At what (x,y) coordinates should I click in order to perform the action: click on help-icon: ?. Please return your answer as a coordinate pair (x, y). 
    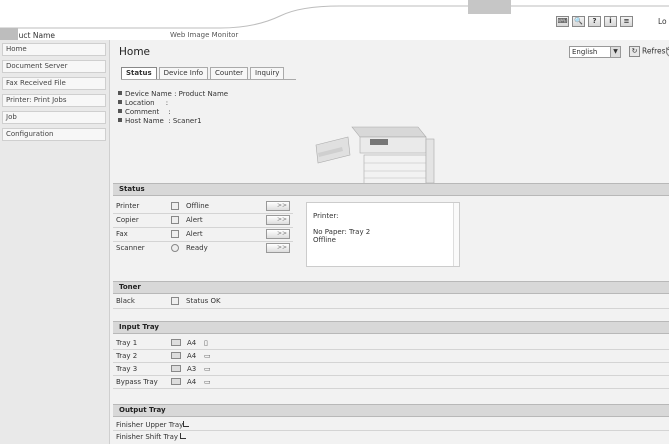
    Looking at the image, I should click on (594, 21).